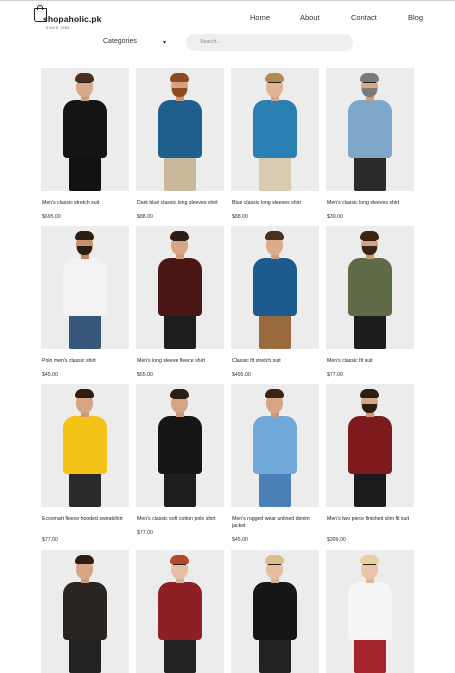  I want to click on product-card: Men's classic fit suit $77.00, so click(370, 302).